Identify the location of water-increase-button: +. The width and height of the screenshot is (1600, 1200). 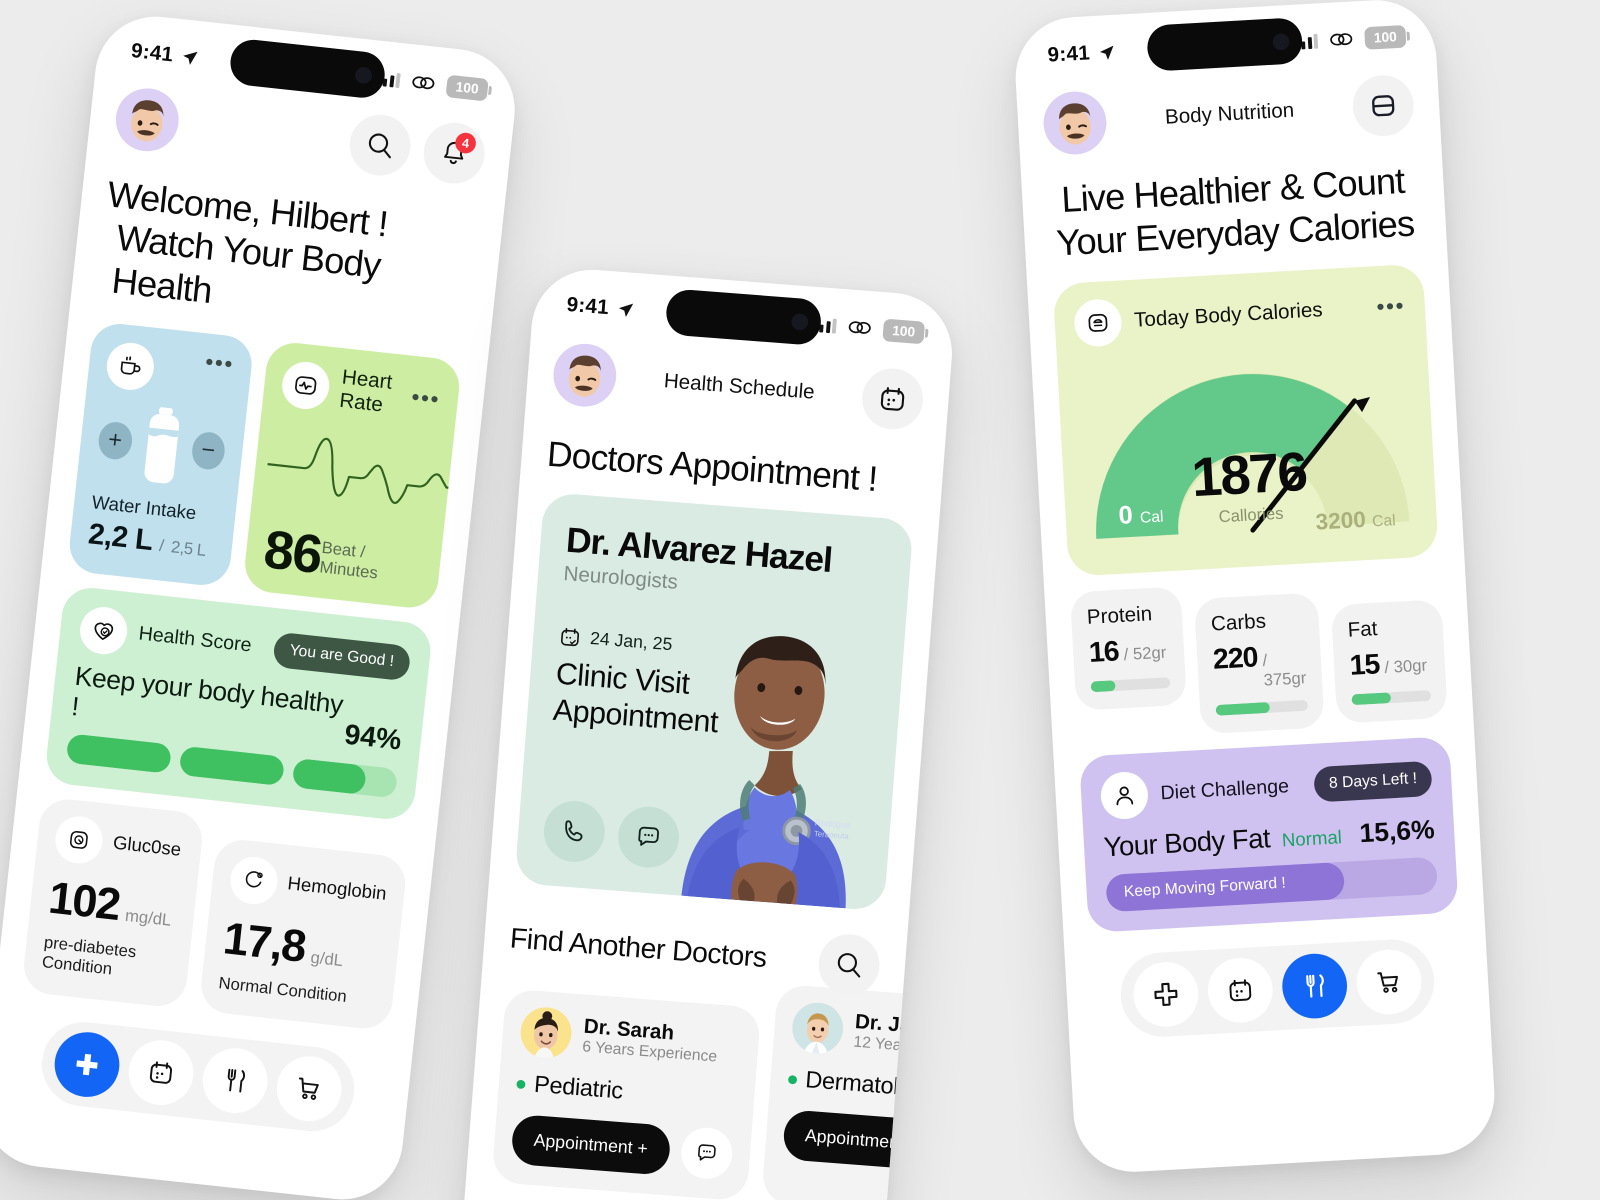
(115, 440).